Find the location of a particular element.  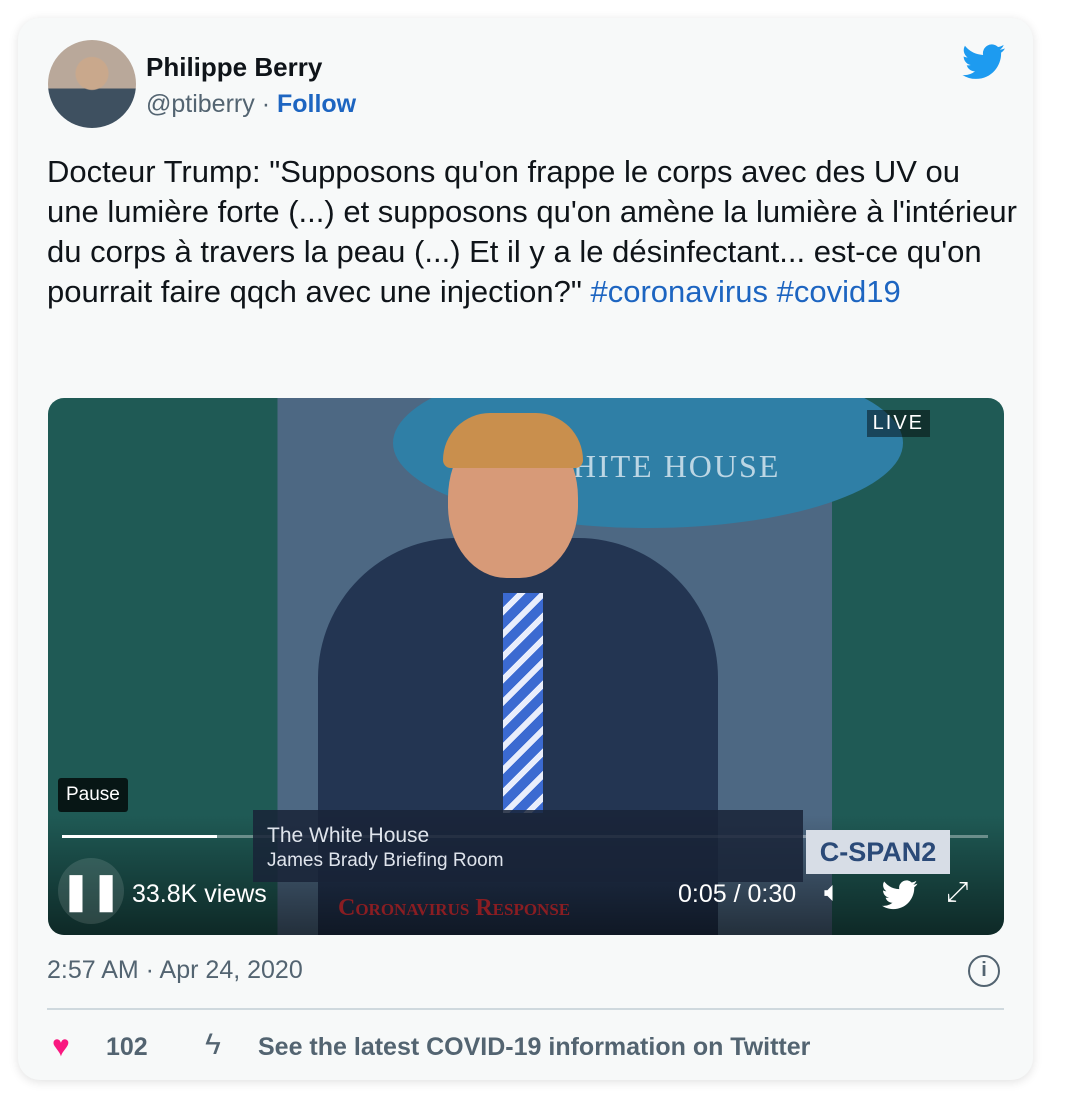

time-display: 0:05 / 0:30 is located at coordinates (737, 894).